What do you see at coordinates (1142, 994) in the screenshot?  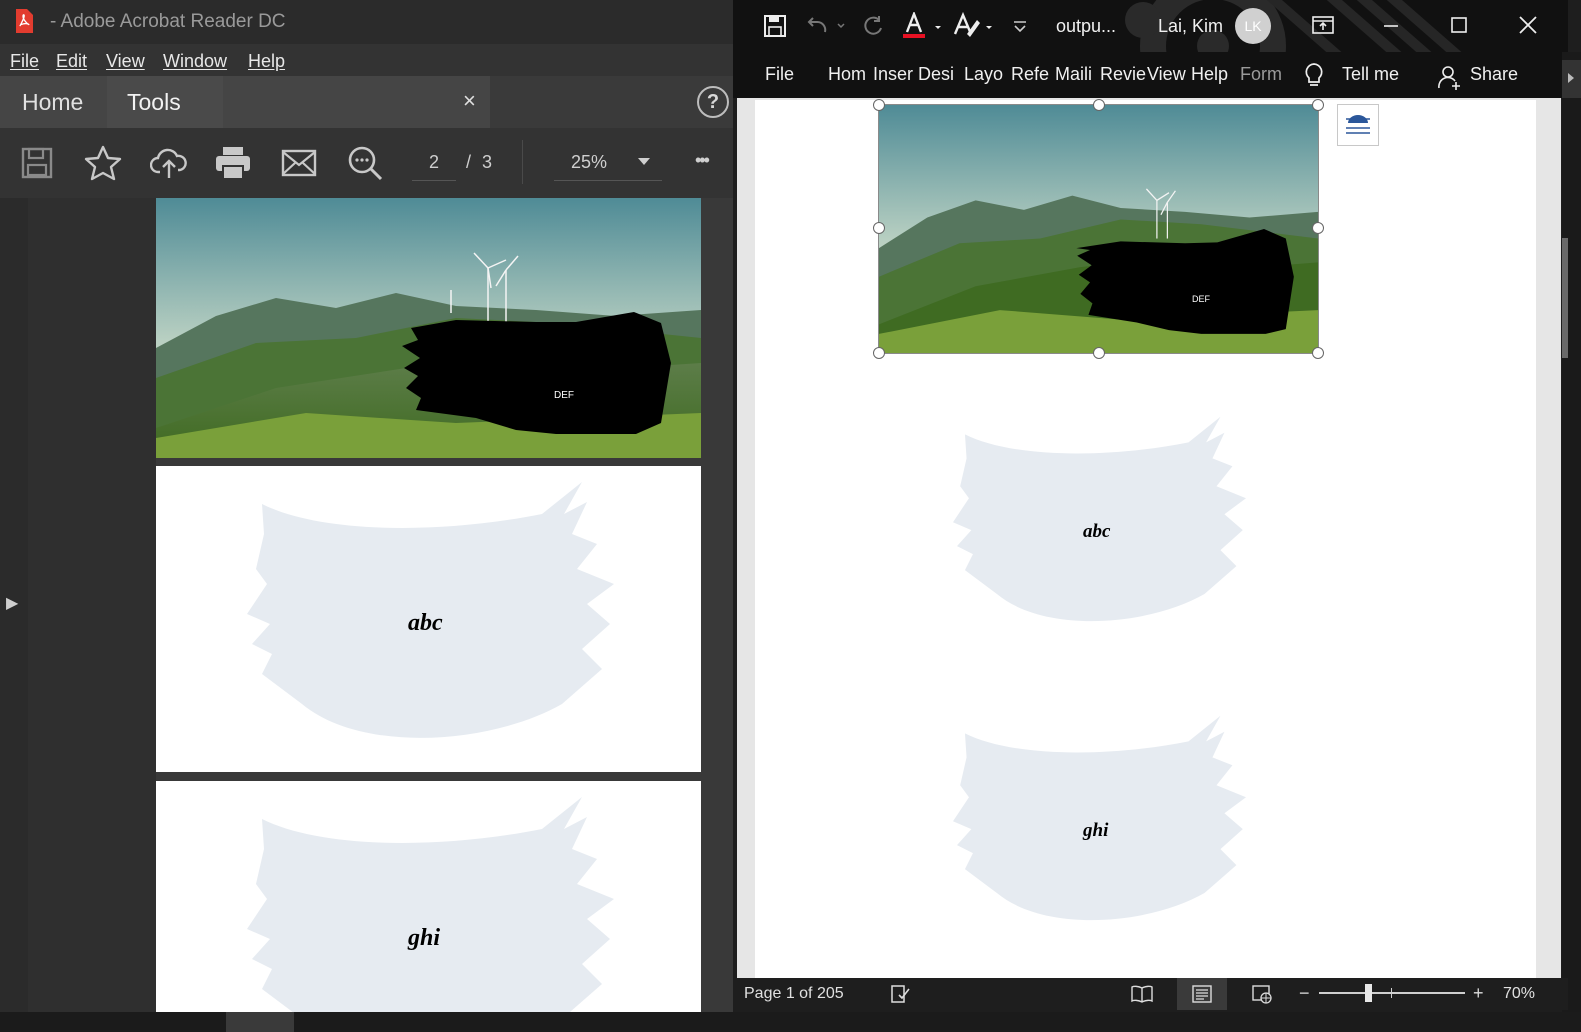 I see `read-mode-icon` at bounding box center [1142, 994].